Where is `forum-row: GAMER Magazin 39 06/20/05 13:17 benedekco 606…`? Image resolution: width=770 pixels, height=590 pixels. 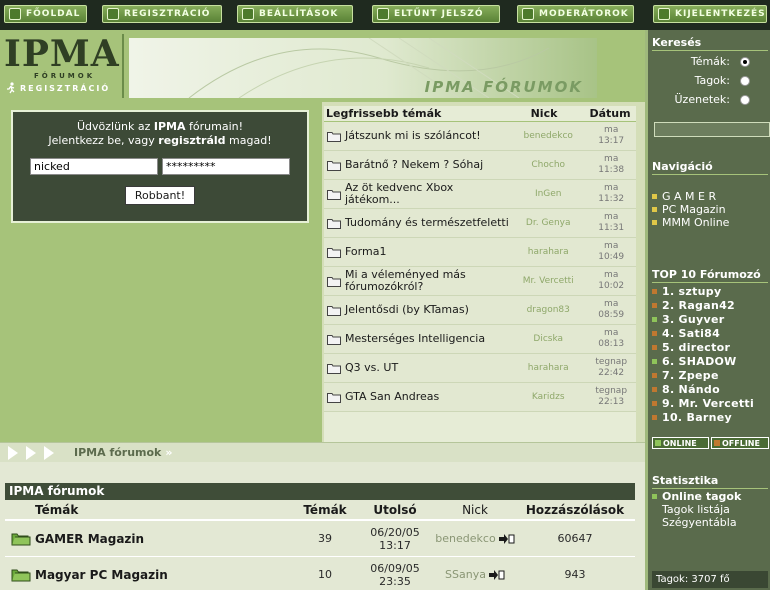 forum-row: GAMER Magazin 39 06/20/05 13:17 benedekco 606… is located at coordinates (320, 539).